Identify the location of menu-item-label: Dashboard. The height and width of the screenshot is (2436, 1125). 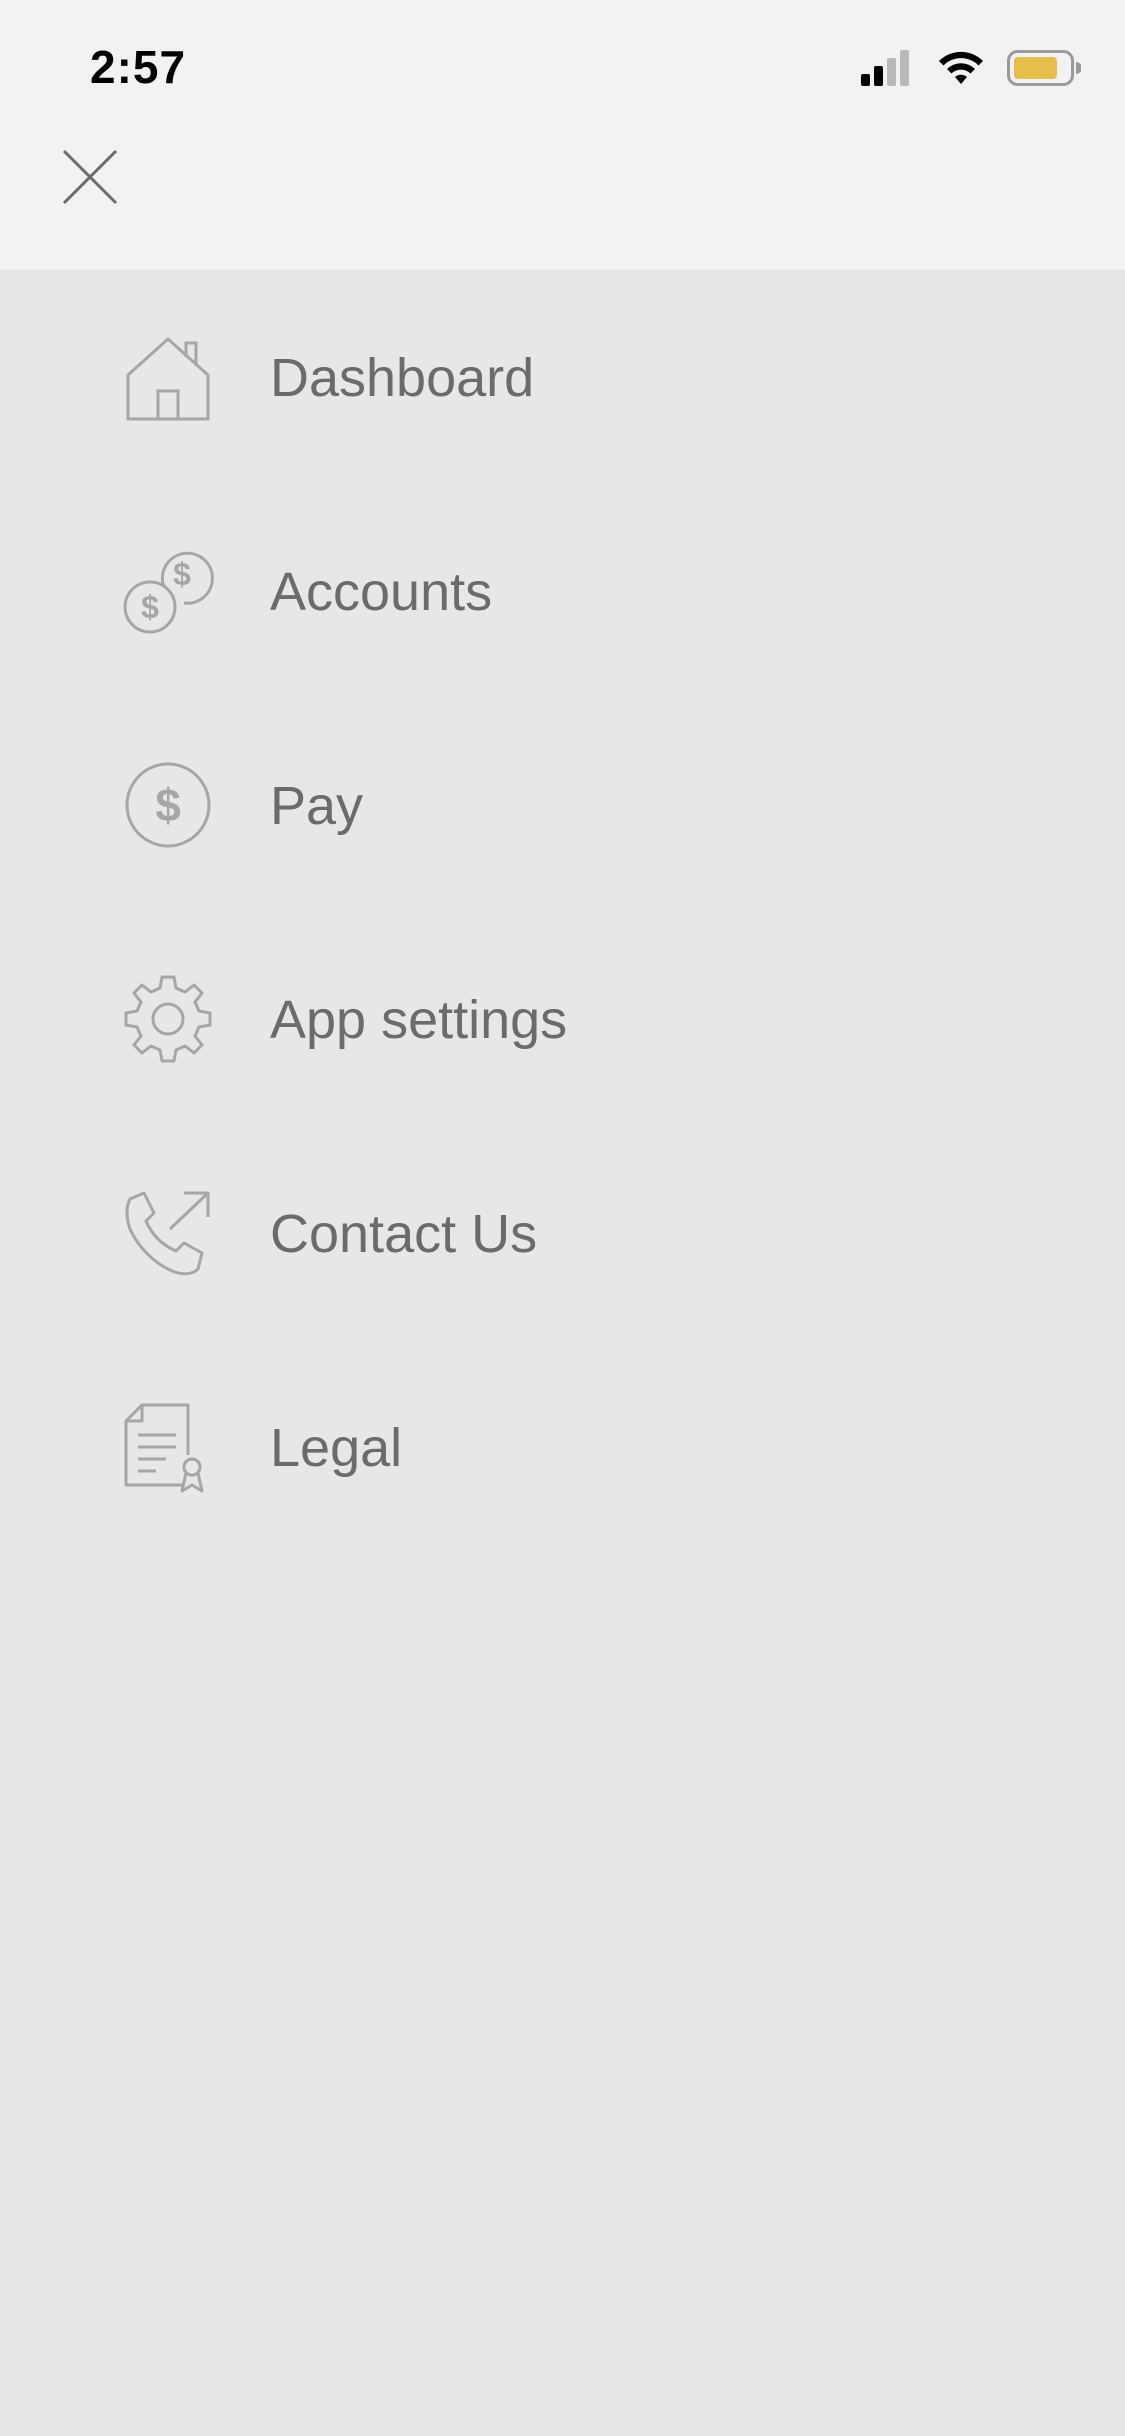
(402, 378).